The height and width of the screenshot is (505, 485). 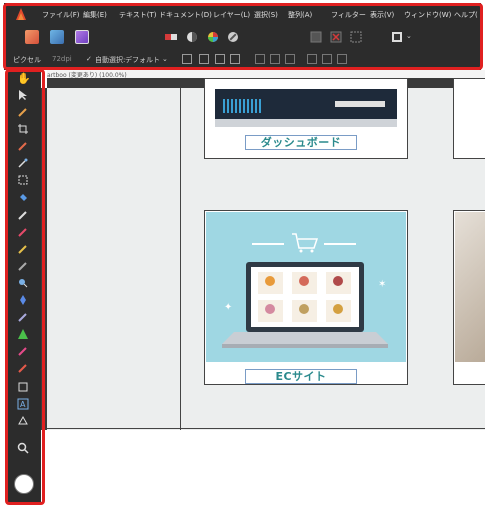 What do you see at coordinates (23, 163) in the screenshot?
I see `magic-wand-icon` at bounding box center [23, 163].